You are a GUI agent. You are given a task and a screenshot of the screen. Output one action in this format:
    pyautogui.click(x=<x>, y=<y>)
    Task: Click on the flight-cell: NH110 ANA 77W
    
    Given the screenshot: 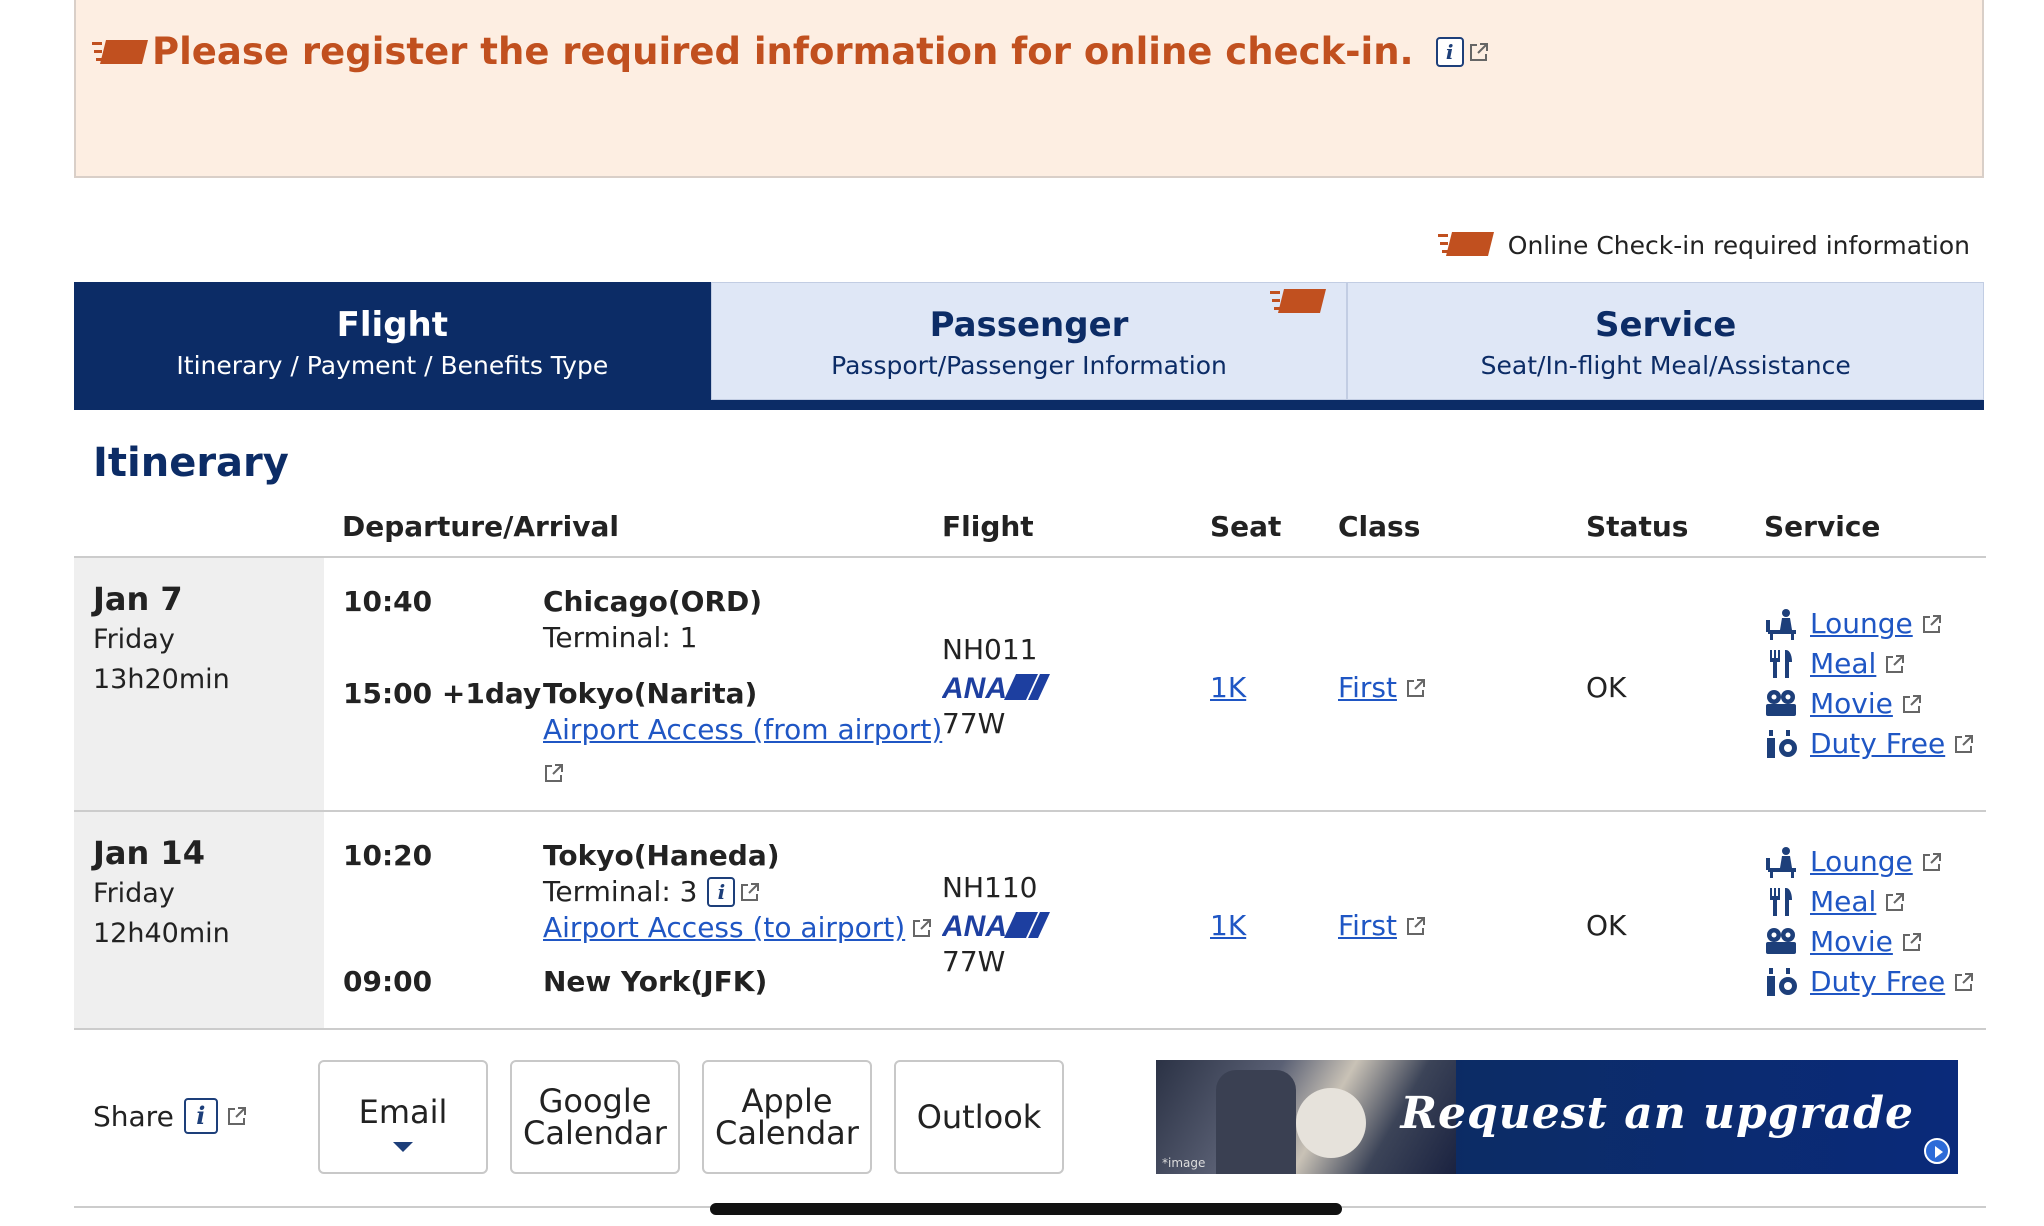 What is the action you would take?
    pyautogui.click(x=997, y=925)
    